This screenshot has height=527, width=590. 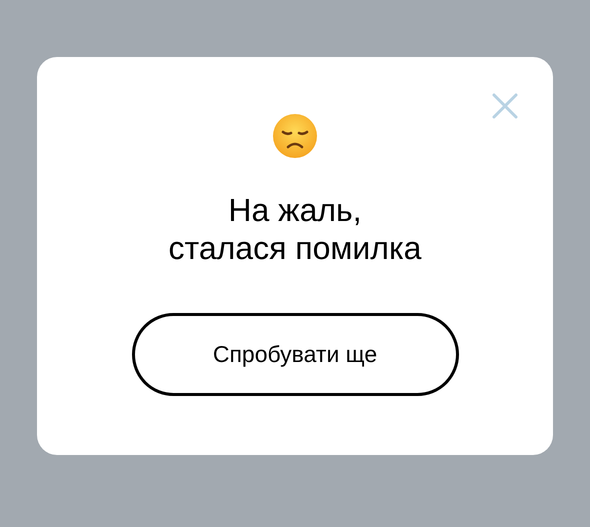 What do you see at coordinates (505, 106) in the screenshot?
I see `close-button` at bounding box center [505, 106].